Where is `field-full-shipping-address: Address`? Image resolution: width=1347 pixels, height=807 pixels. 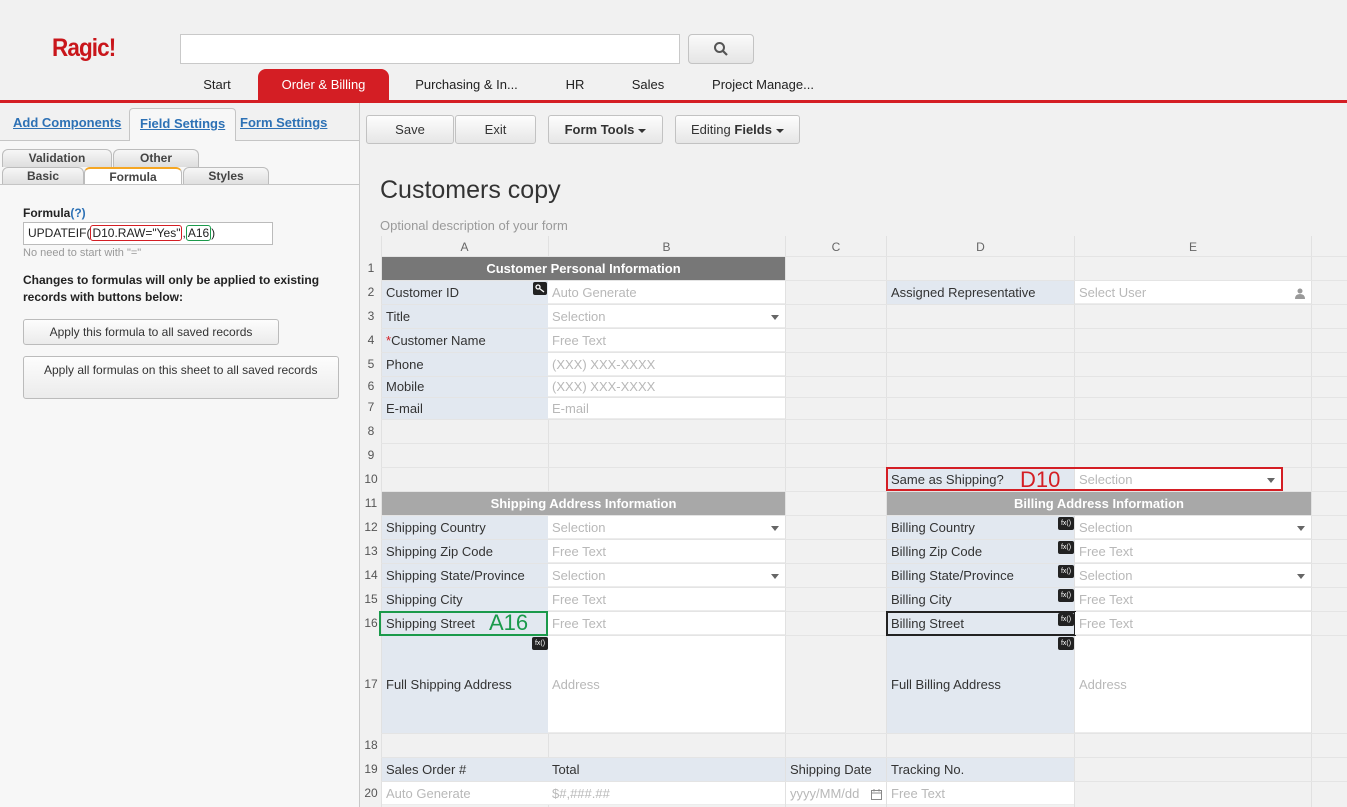 field-full-shipping-address: Address is located at coordinates (666, 684).